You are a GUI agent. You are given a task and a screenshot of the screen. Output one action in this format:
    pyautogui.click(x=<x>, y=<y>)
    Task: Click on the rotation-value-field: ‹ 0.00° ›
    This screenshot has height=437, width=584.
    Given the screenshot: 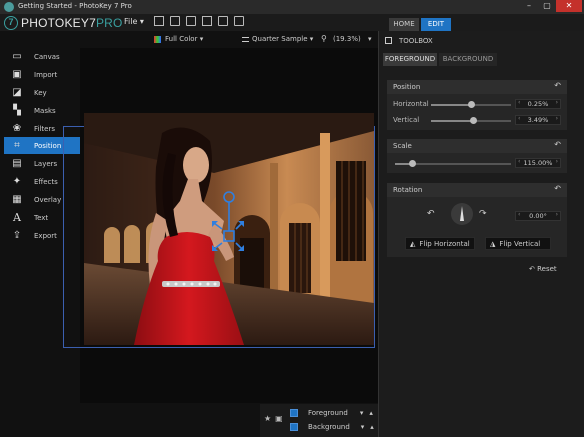 What is the action you would take?
    pyautogui.click(x=538, y=216)
    